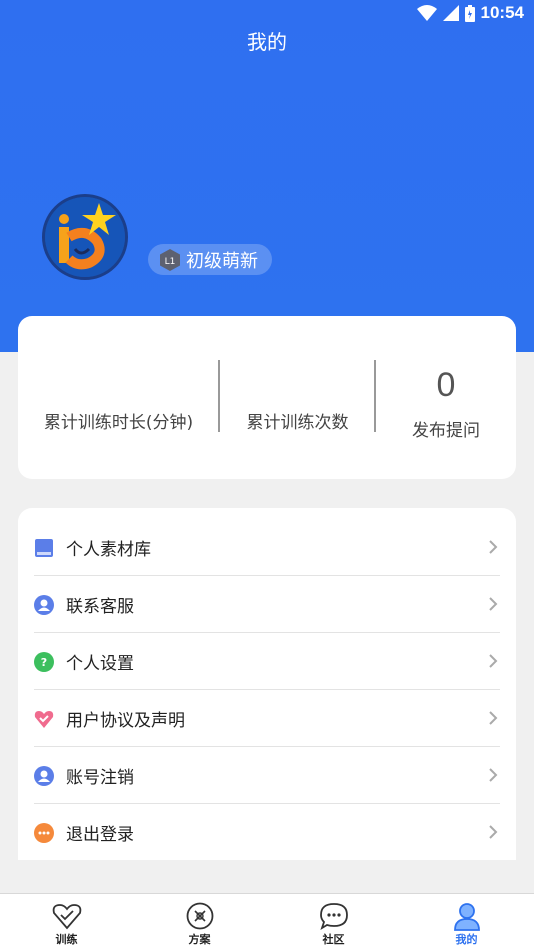 The image size is (534, 950). I want to click on stat-label: 累计训练时长(分钟), so click(118, 423).